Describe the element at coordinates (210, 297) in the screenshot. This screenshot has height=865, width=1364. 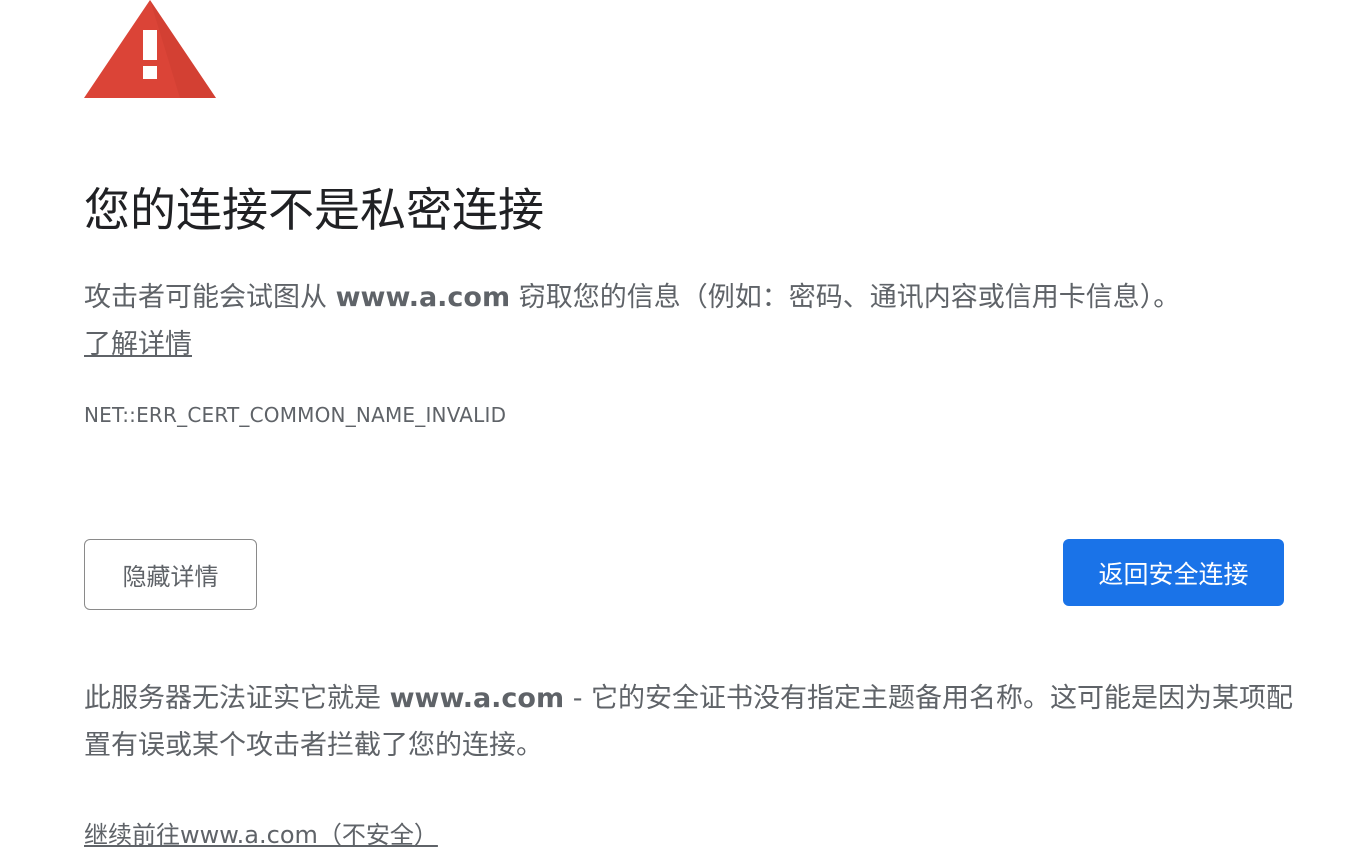
I see `main-message-prefix: 攻击者可能会试图从` at that location.